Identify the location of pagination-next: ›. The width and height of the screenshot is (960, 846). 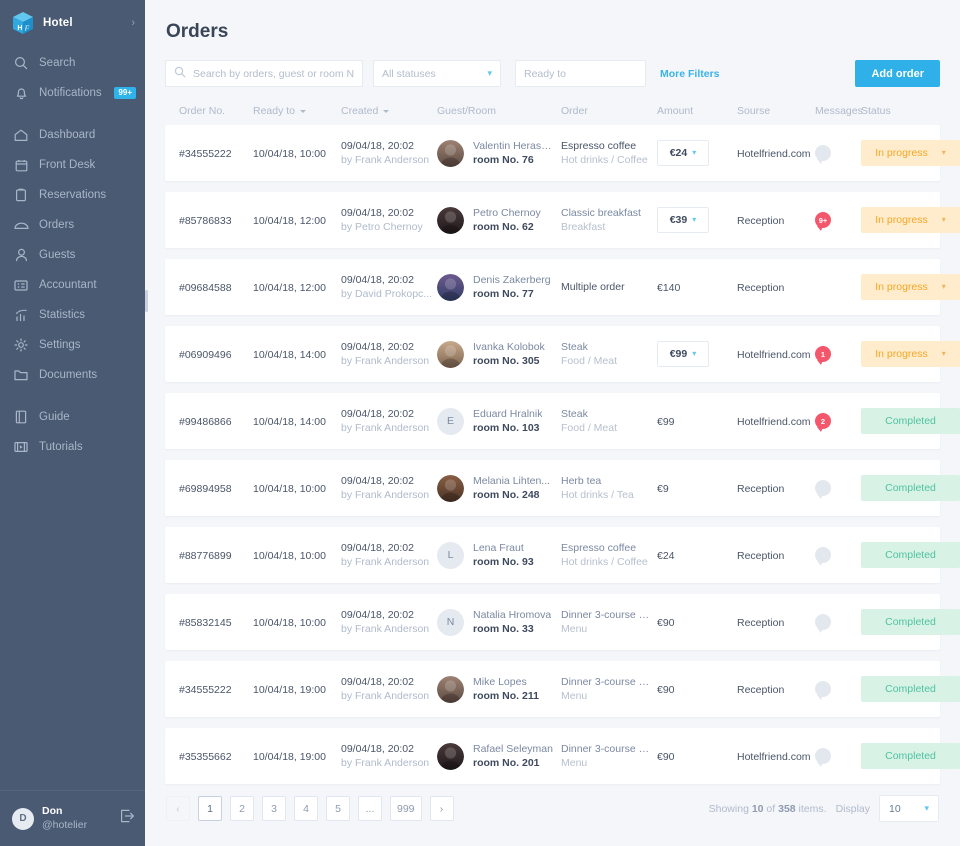
(441, 808).